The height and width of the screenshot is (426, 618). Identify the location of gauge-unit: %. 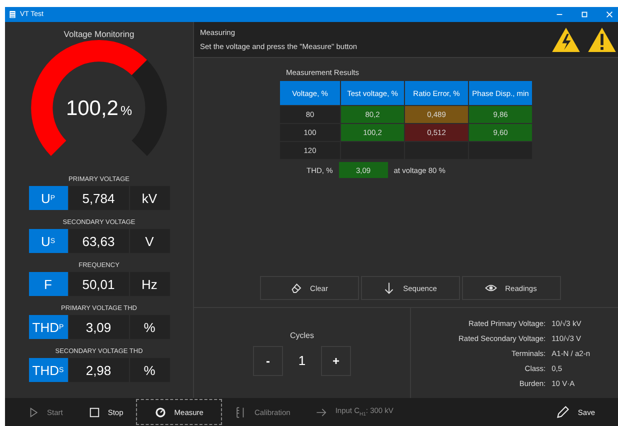
(126, 110).